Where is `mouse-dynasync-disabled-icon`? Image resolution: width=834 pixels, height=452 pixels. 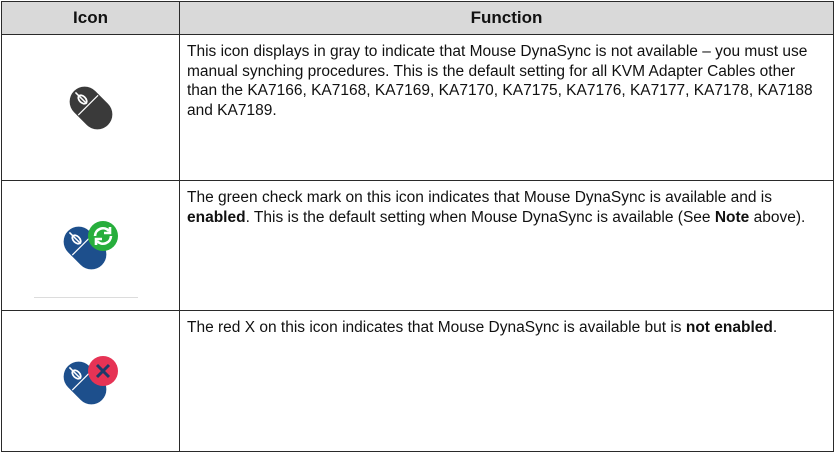 mouse-dynasync-disabled-icon is located at coordinates (90, 381).